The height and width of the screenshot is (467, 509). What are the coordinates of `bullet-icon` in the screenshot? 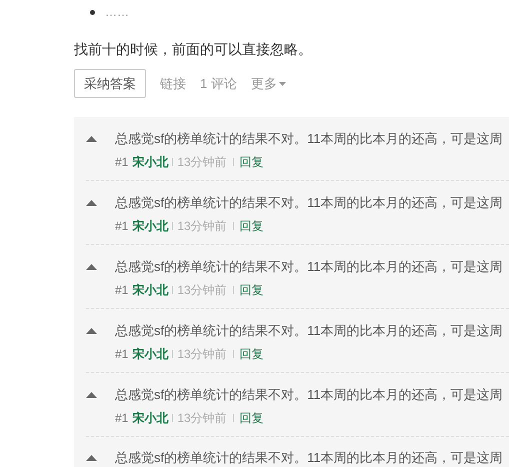 It's located at (92, 12).